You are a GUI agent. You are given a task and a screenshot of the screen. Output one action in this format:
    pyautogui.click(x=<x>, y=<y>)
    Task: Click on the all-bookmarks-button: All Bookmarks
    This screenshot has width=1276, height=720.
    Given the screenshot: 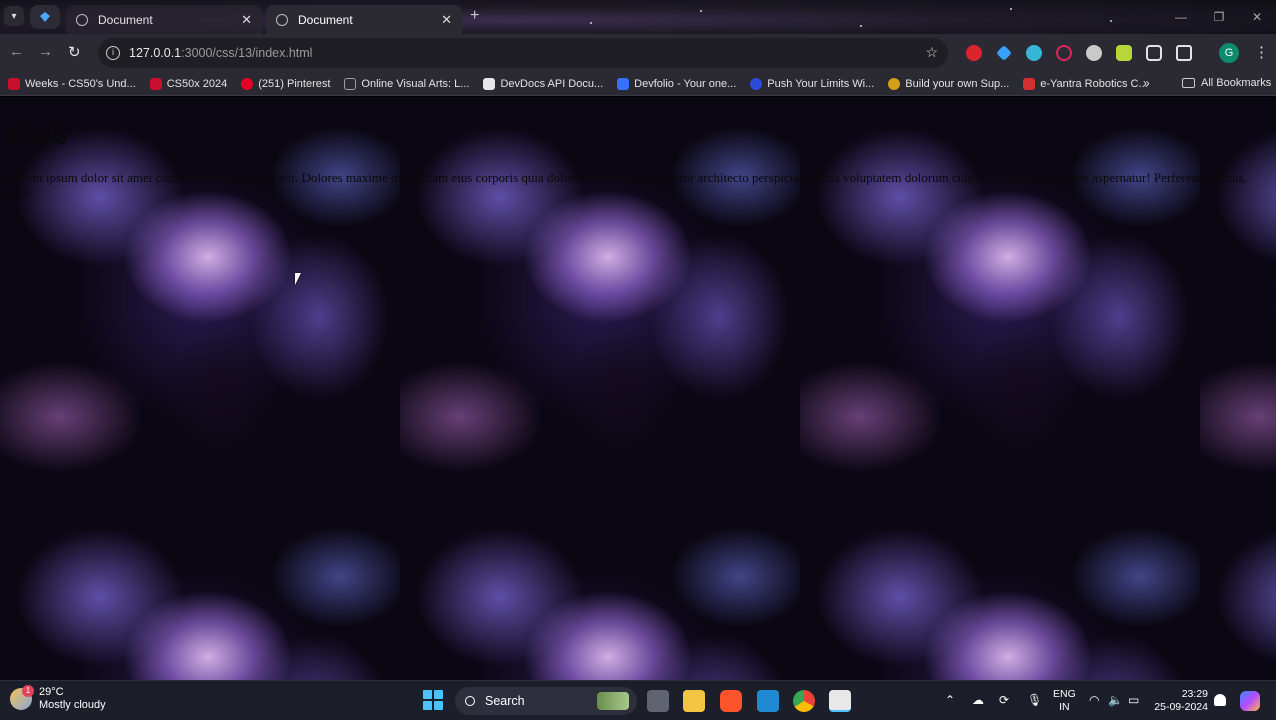 What is the action you would take?
    pyautogui.click(x=1226, y=83)
    